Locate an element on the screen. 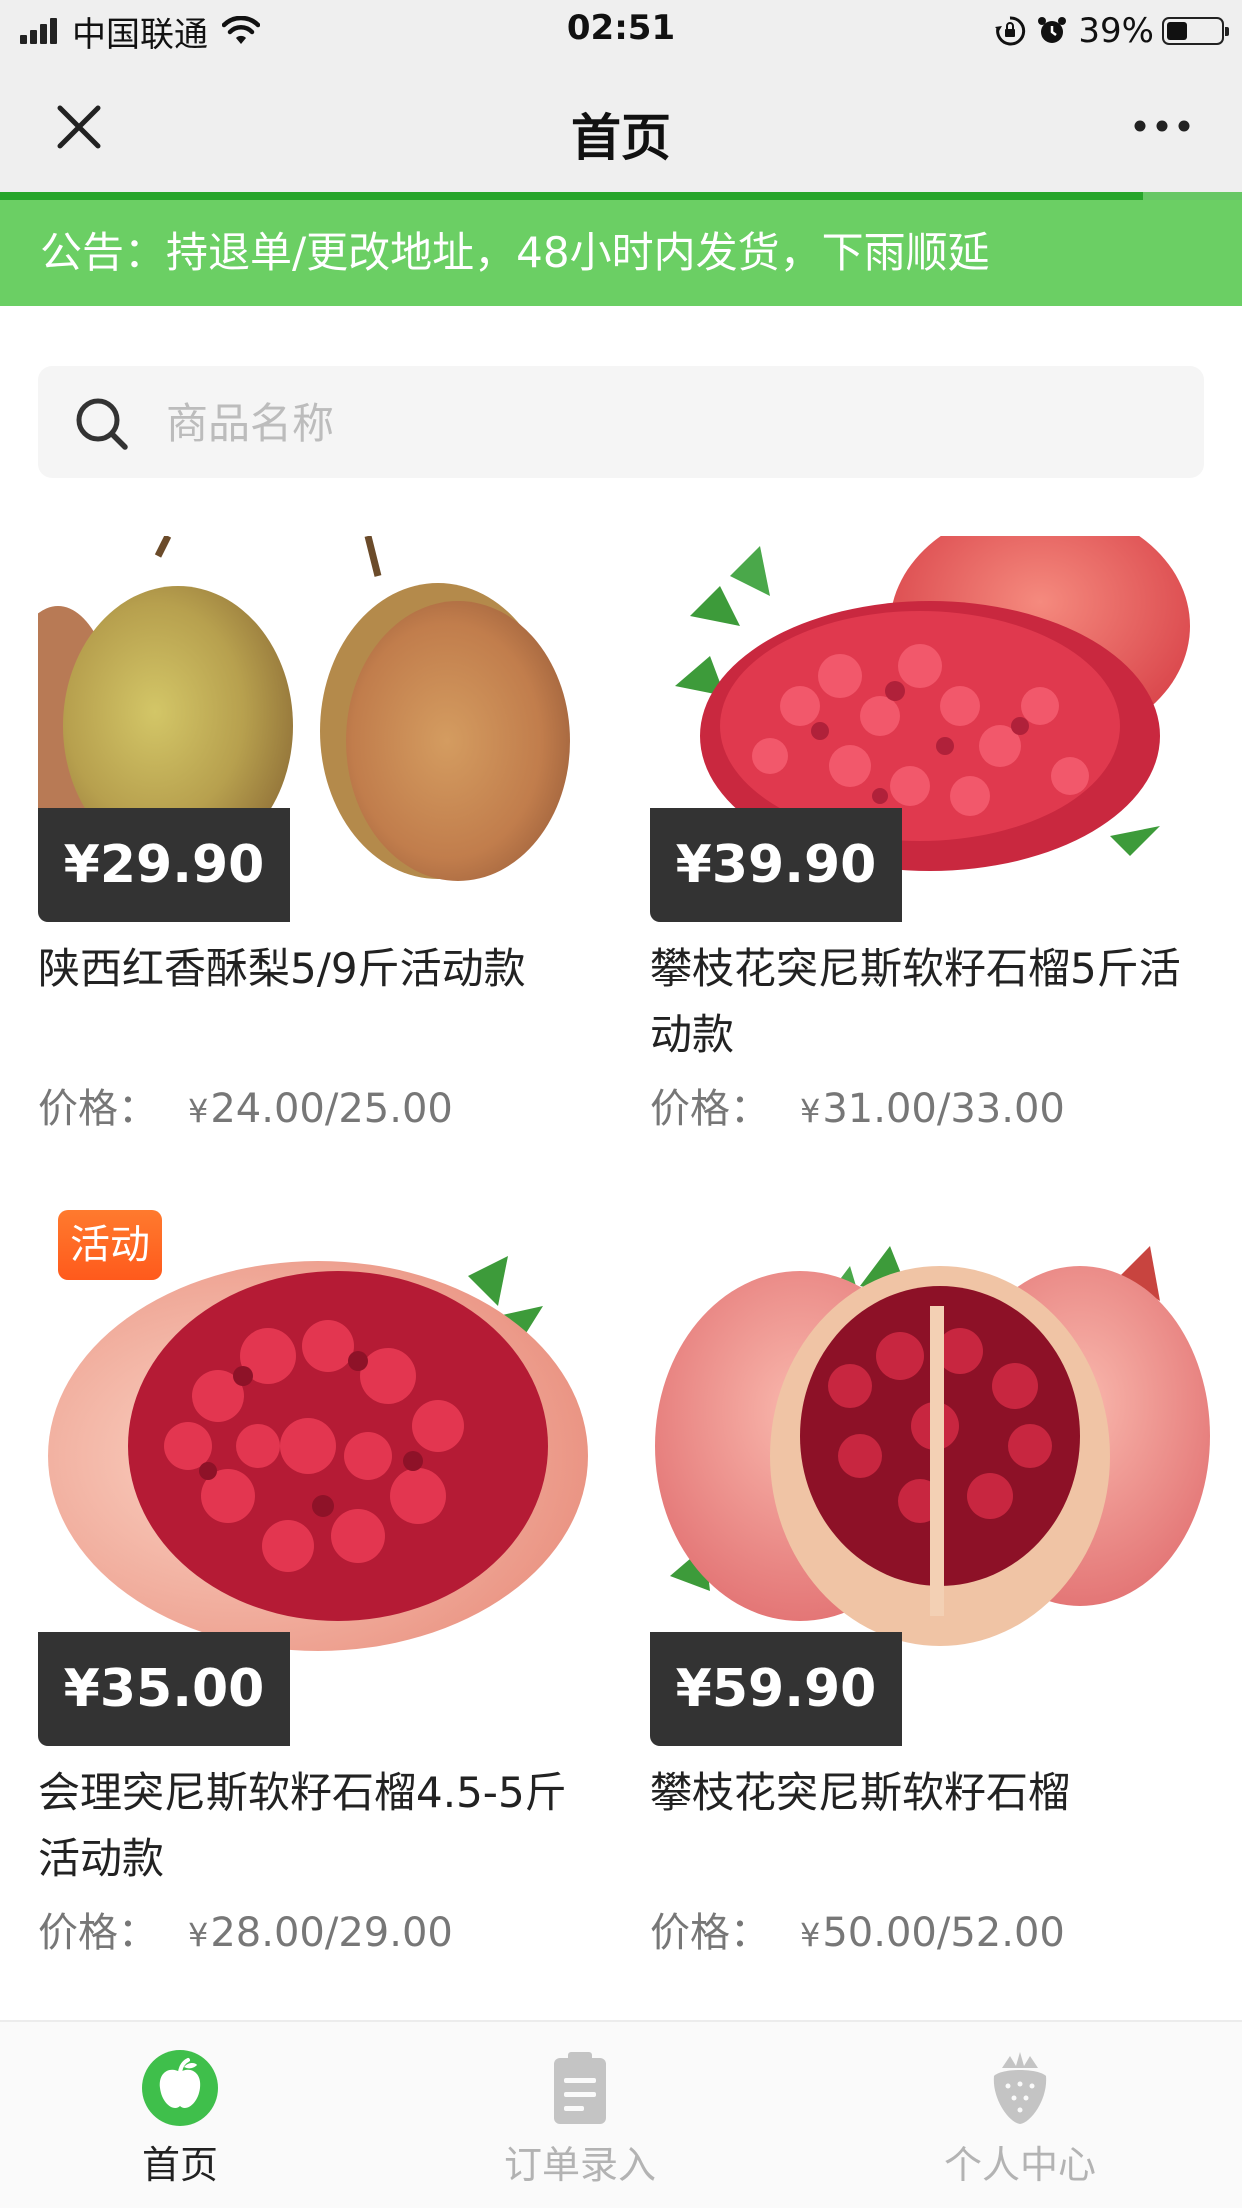 The height and width of the screenshot is (2210, 1242). price-tag: ¥35.00 is located at coordinates (164, 1689).